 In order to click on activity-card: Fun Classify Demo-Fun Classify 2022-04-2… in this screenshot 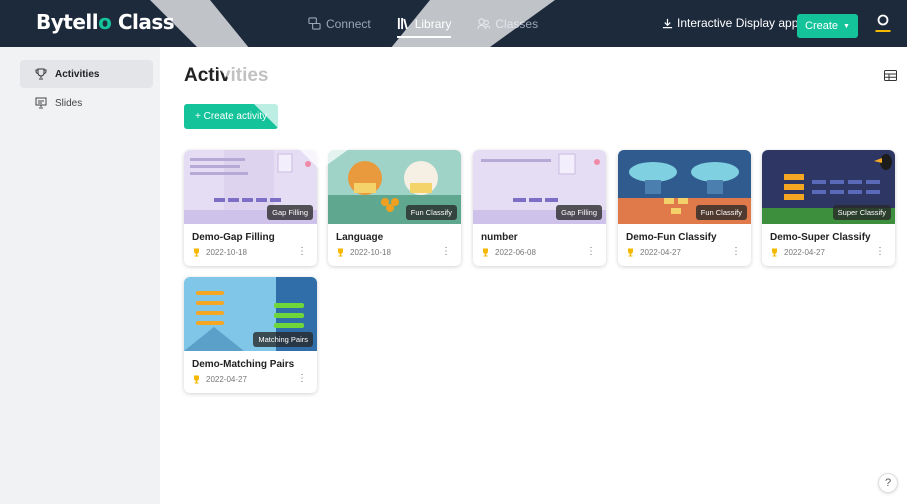, I will do `click(684, 208)`.